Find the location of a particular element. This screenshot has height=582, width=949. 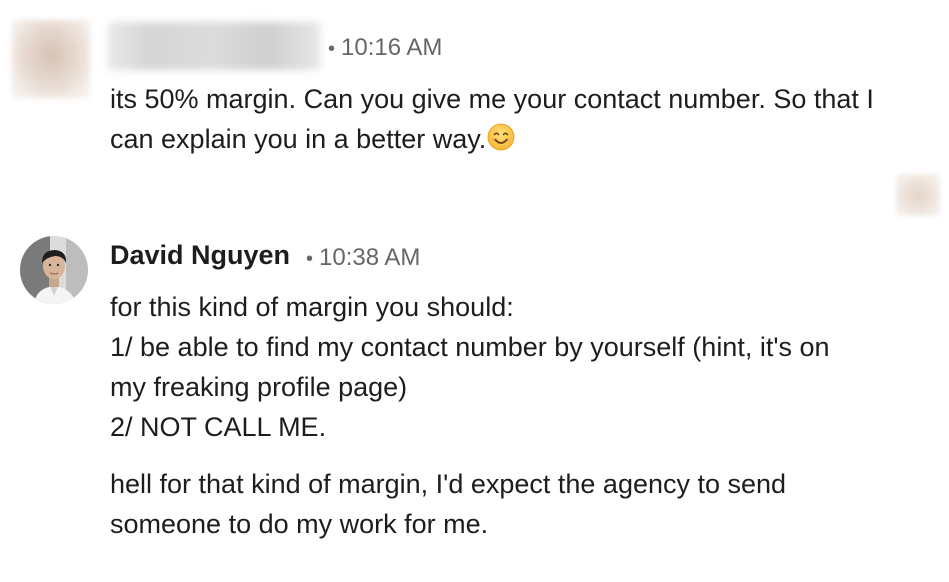

sender-name-redacted is located at coordinates (214, 46).